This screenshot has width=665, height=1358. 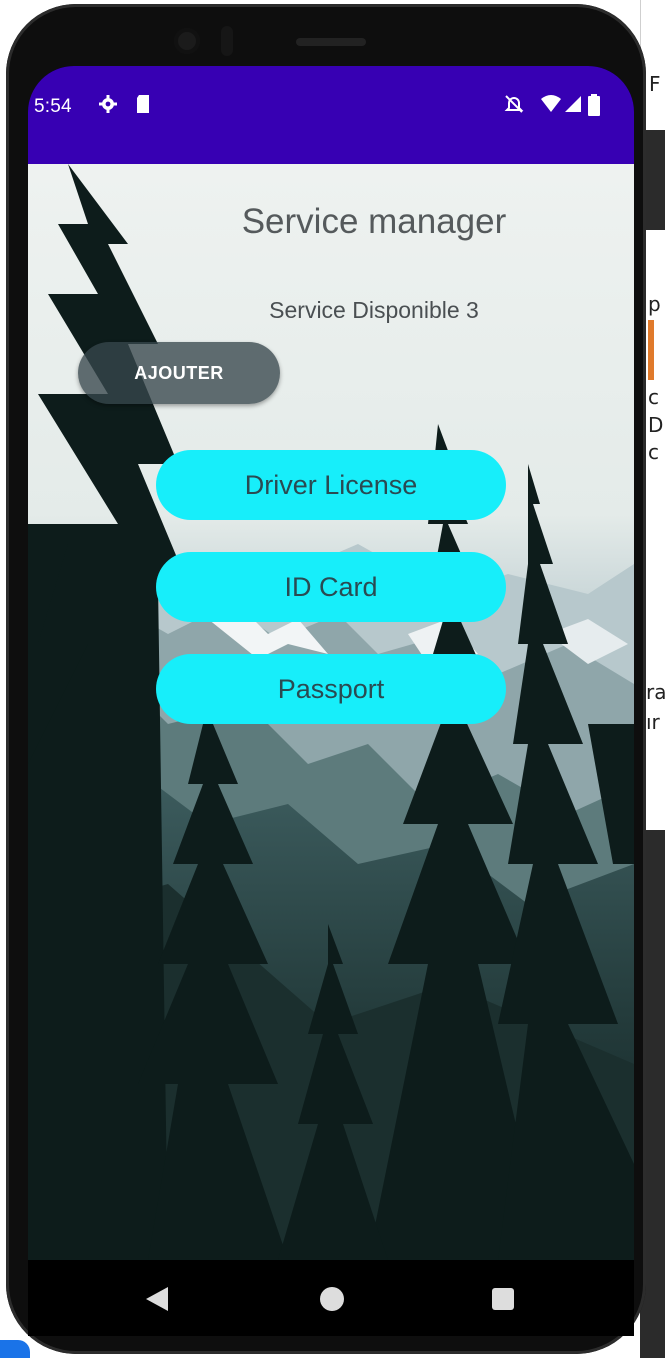 What do you see at coordinates (654, 304) in the screenshot?
I see `ide-text-fragment: p` at bounding box center [654, 304].